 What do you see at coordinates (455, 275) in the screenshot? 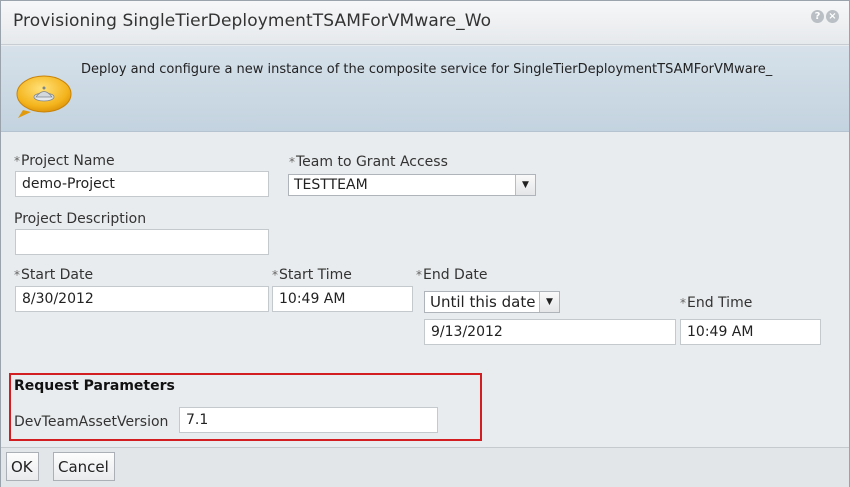
I see `end-date-label-text: End Date` at bounding box center [455, 275].